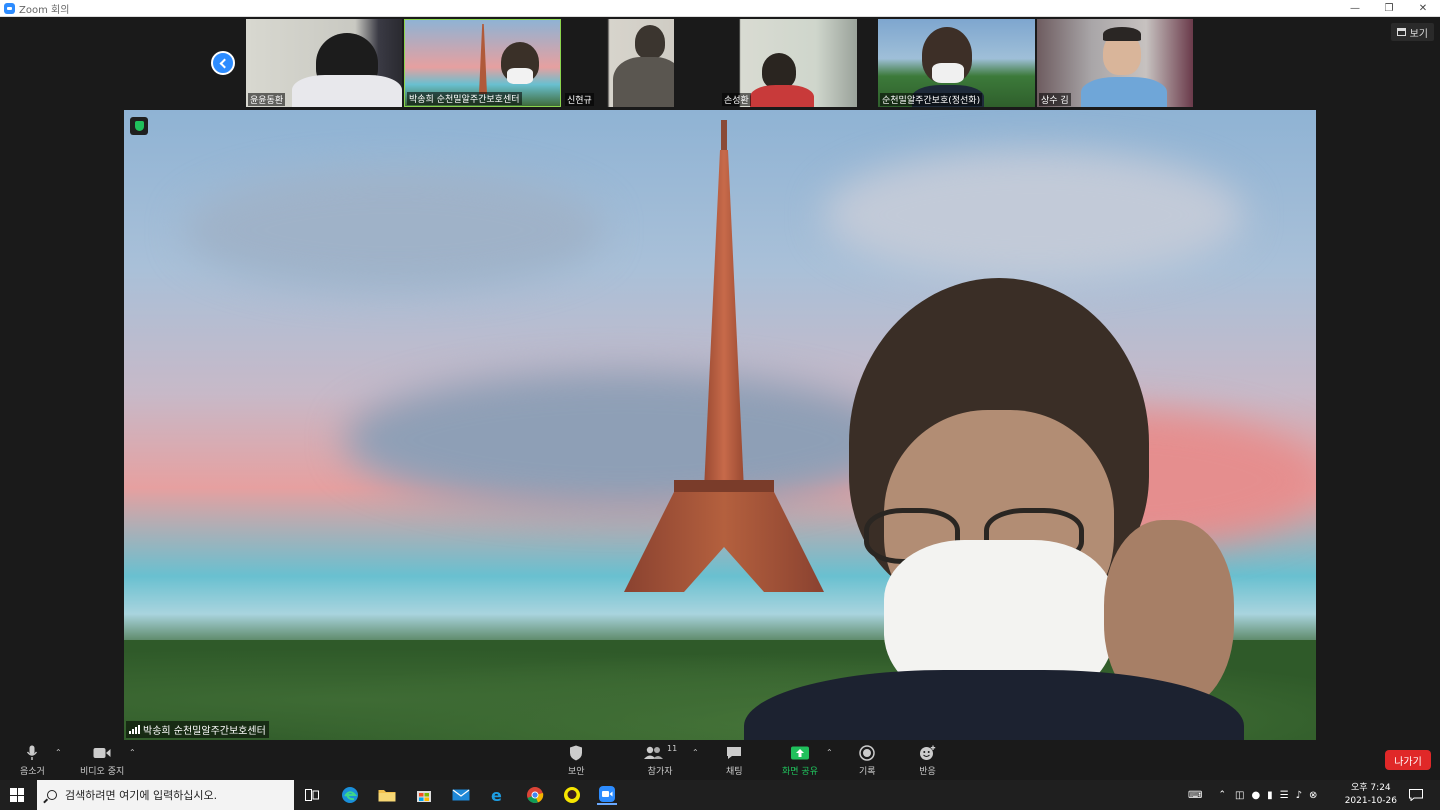 Image resolution: width=1440 pixels, height=810 pixels. What do you see at coordinates (324, 63) in the screenshot?
I see `participant-tile: 윤윤동환` at bounding box center [324, 63].